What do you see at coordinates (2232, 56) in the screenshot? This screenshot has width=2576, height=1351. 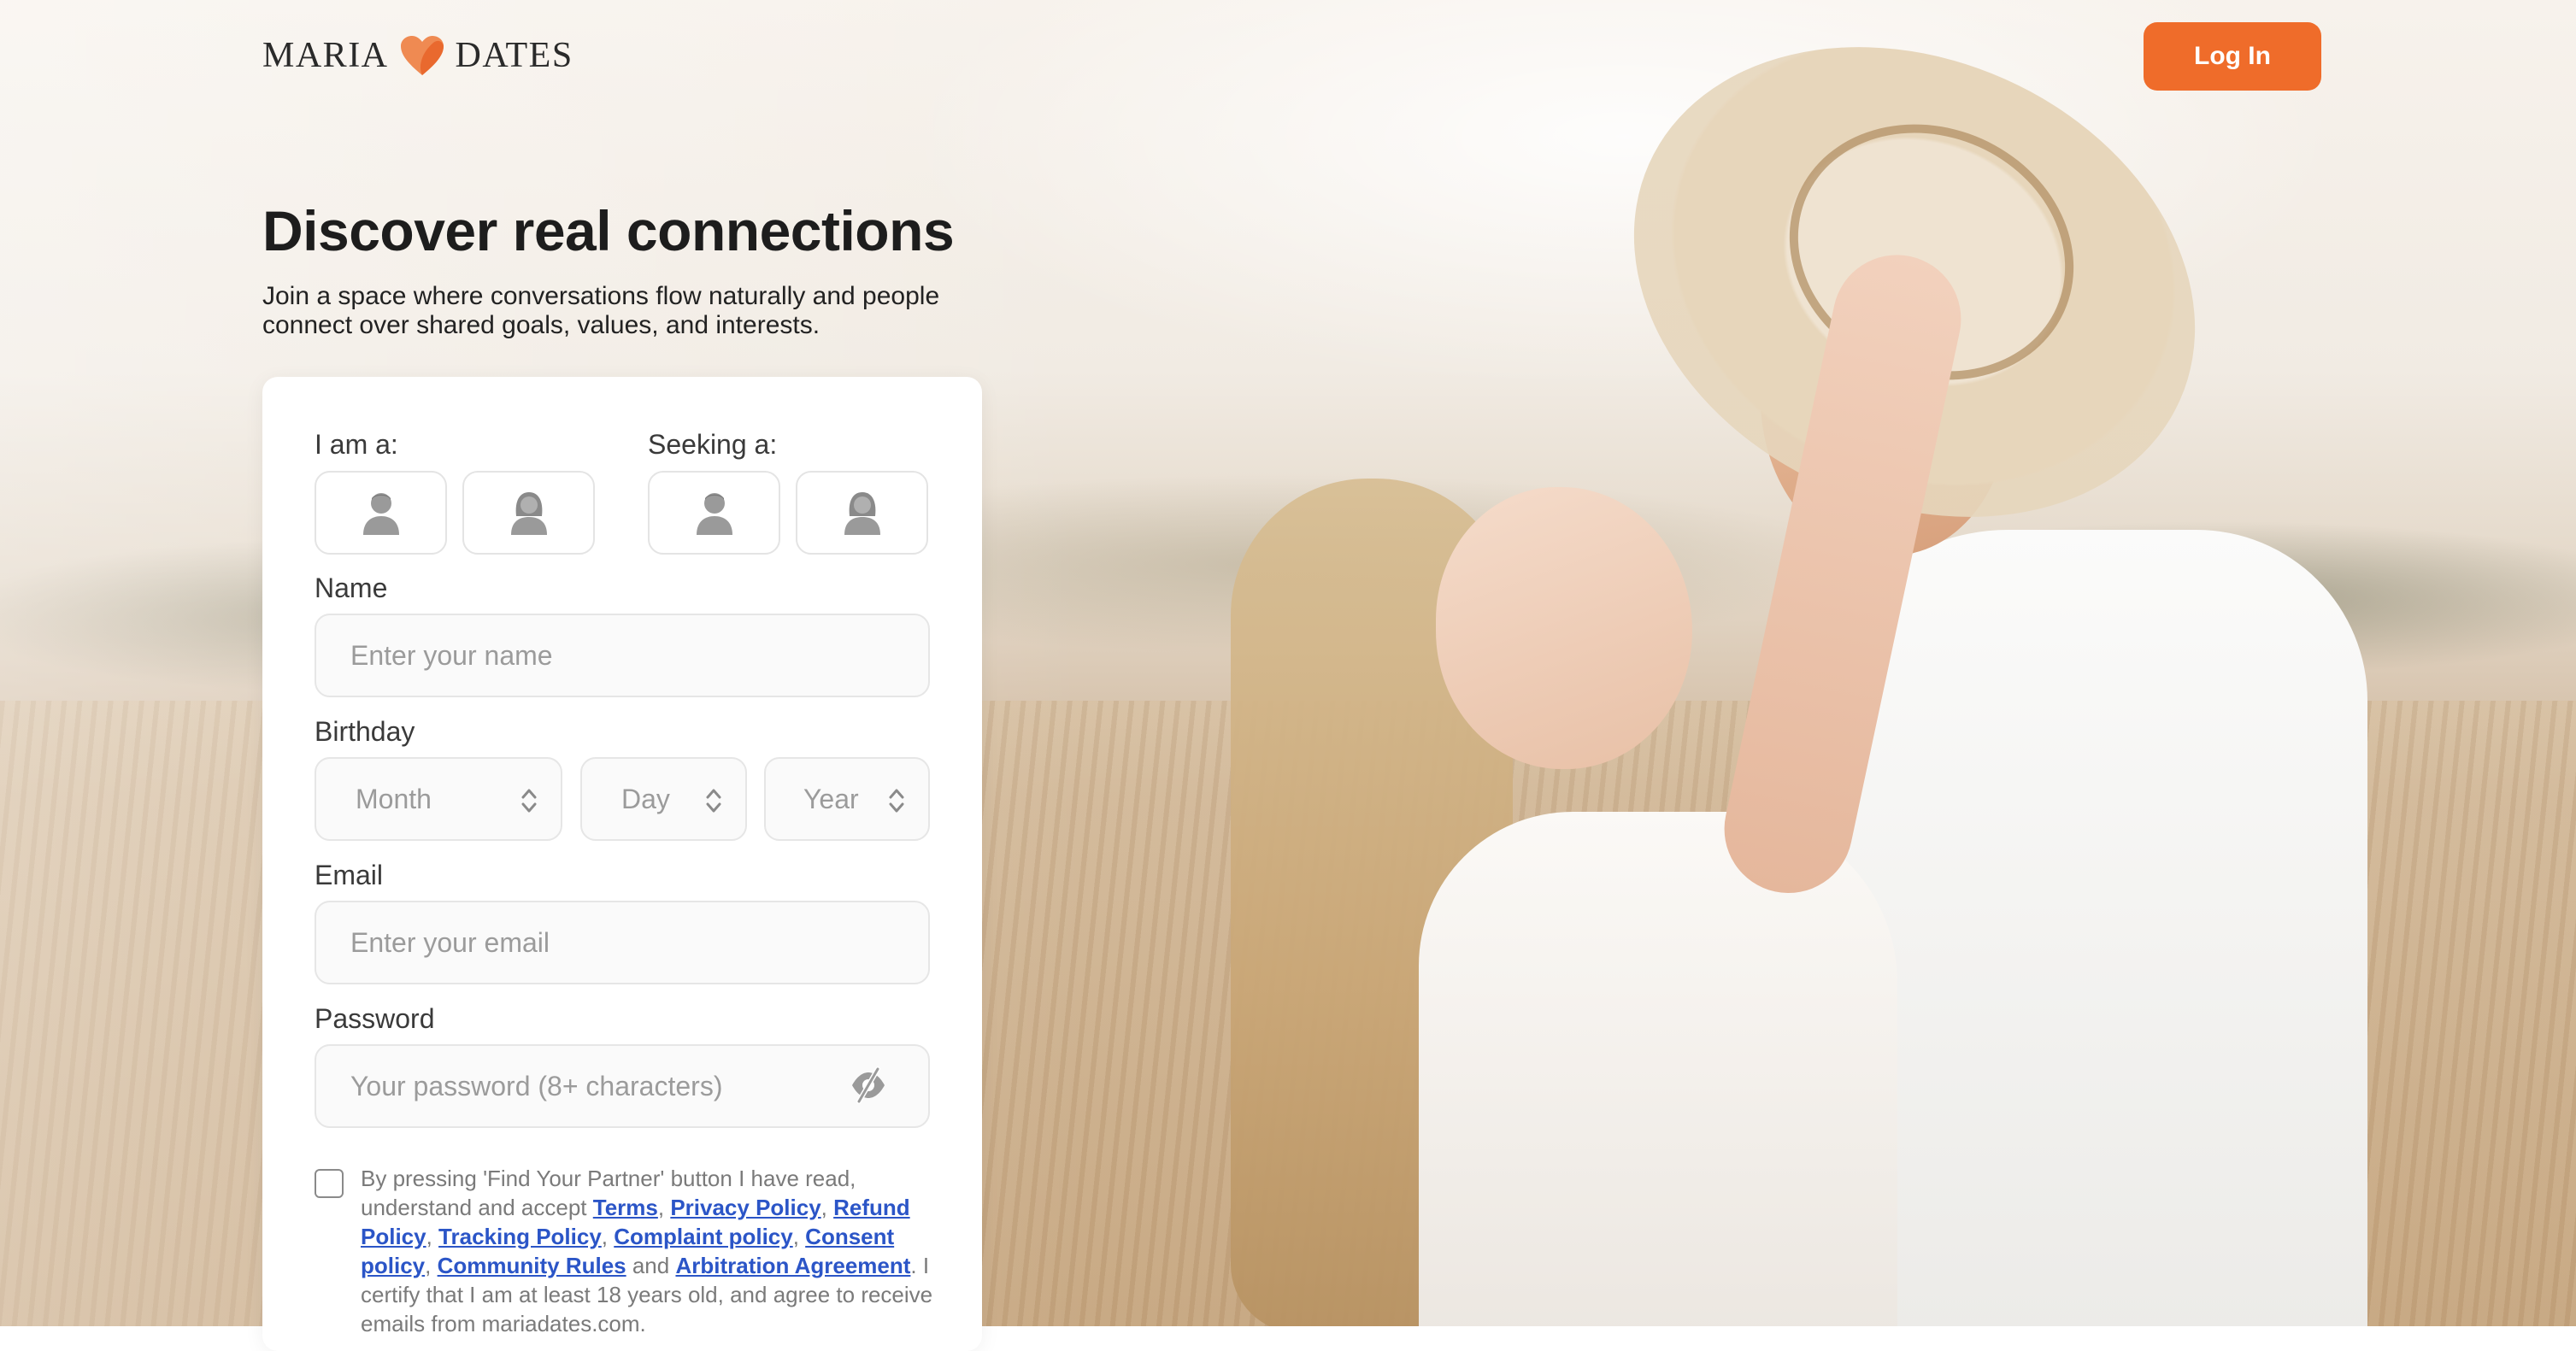 I see `login-button: Log In` at bounding box center [2232, 56].